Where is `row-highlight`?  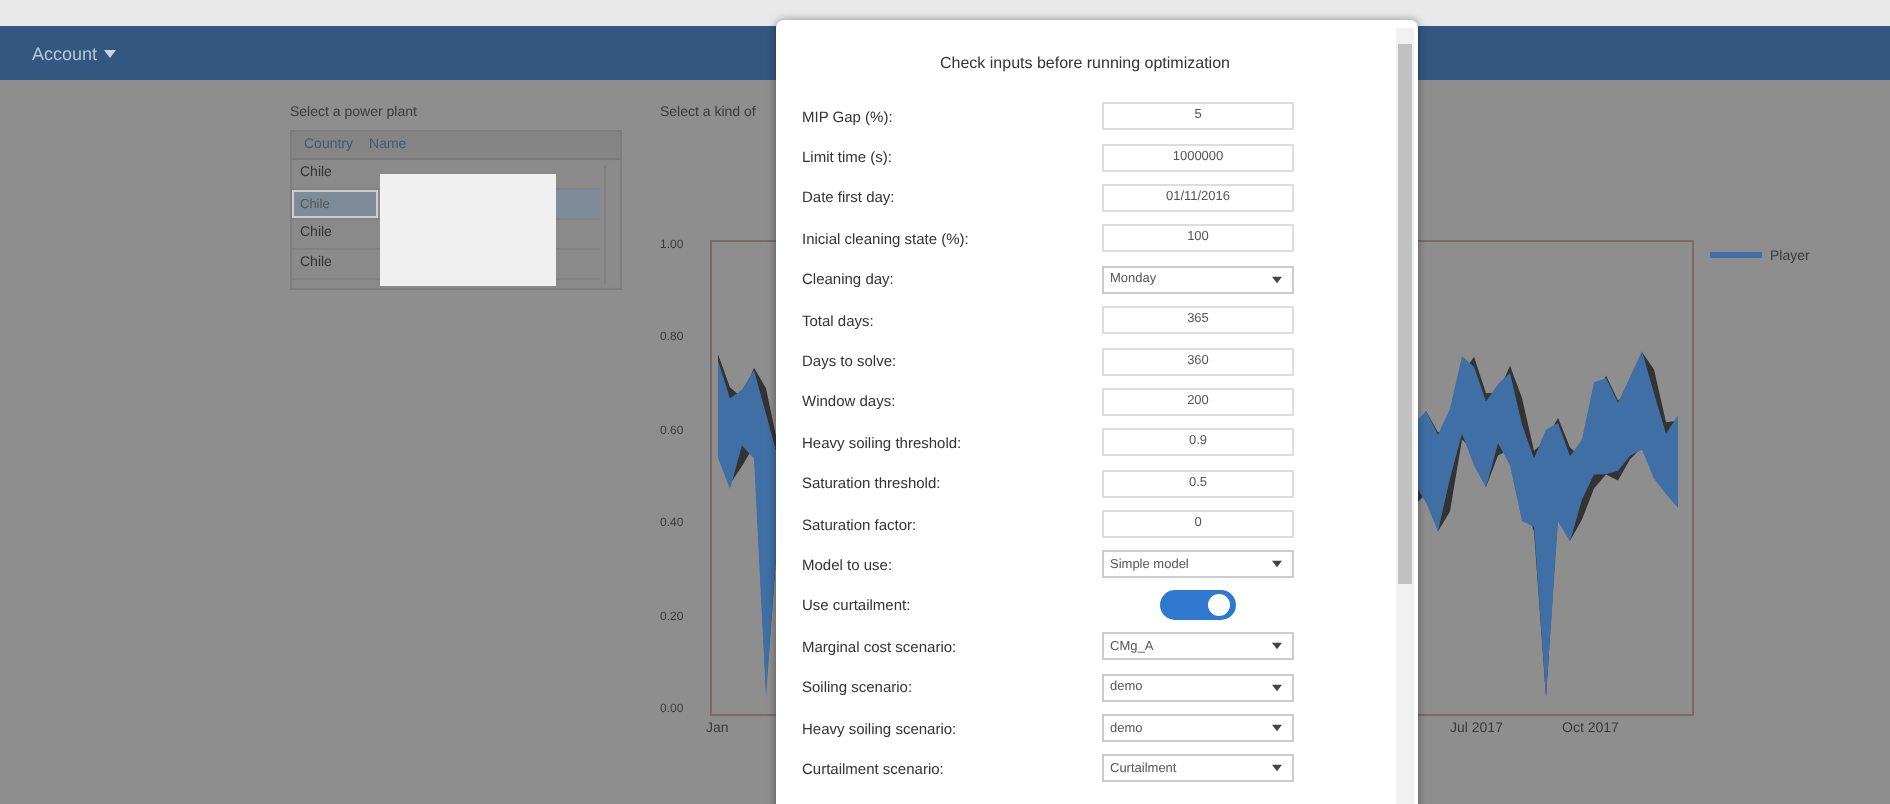
row-highlight is located at coordinates (577, 204).